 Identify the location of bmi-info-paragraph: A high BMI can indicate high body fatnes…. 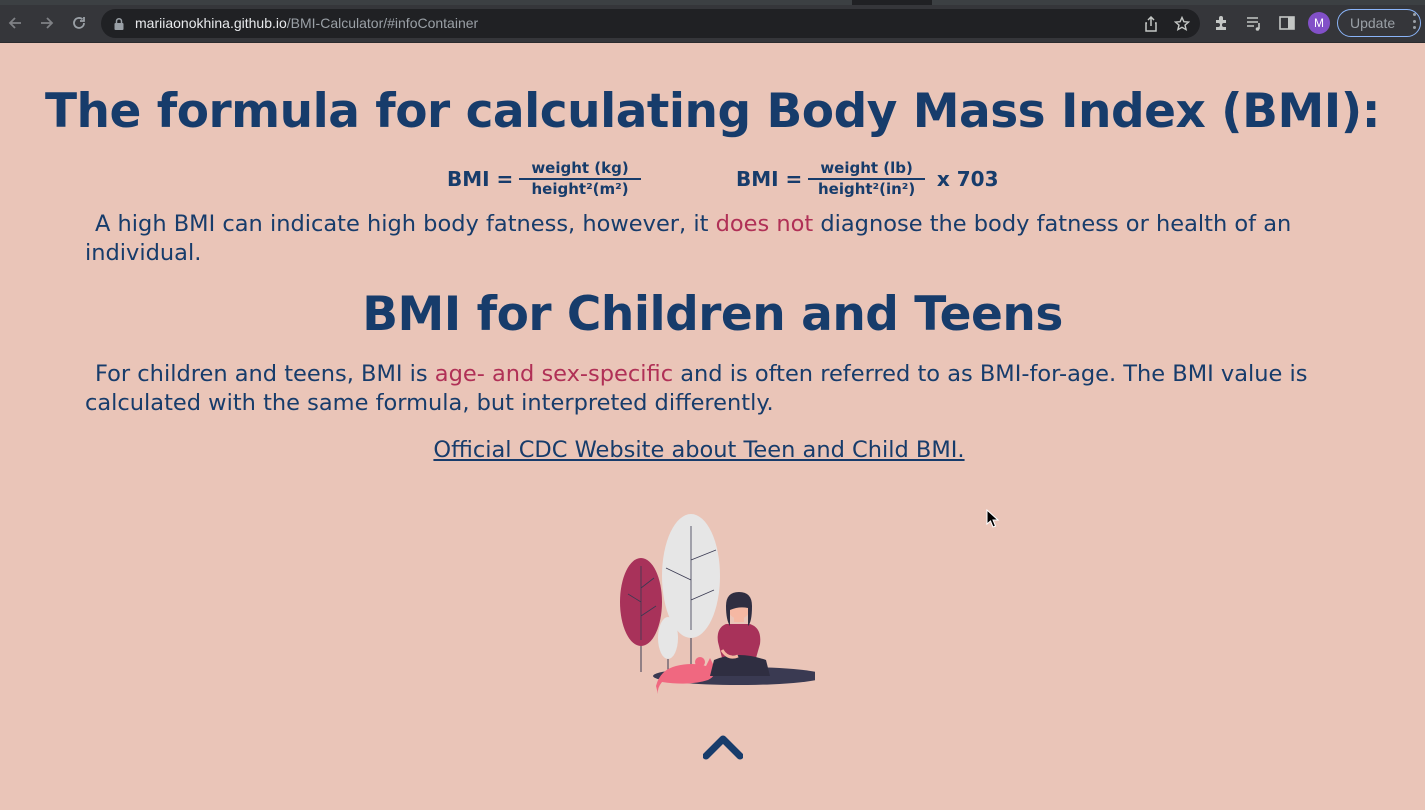
(715, 239).